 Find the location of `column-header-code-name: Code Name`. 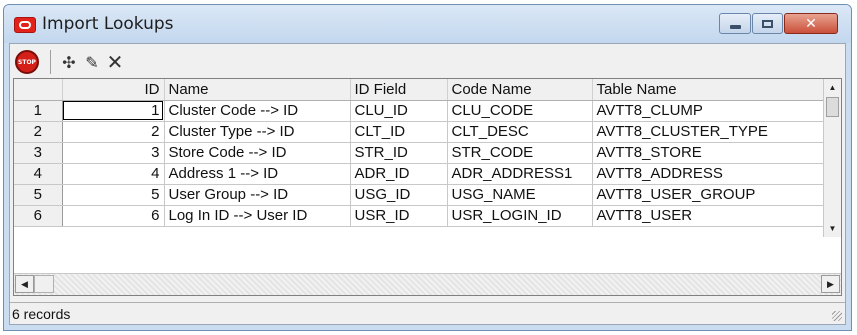

column-header-code-name: Code Name is located at coordinates (520, 90).